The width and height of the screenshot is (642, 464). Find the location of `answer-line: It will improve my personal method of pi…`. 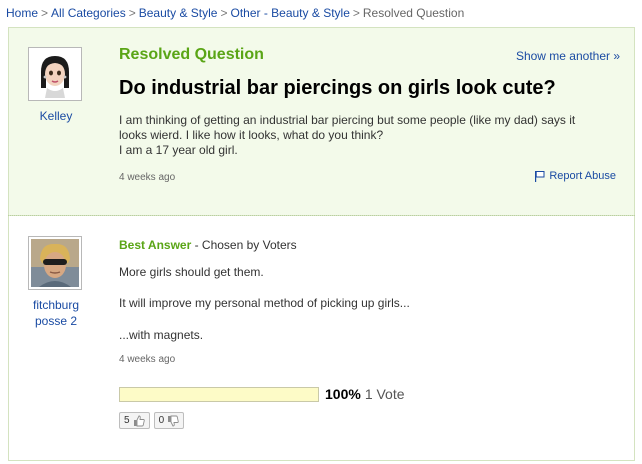

answer-line: It will improve my personal method of pi… is located at coordinates (264, 303).